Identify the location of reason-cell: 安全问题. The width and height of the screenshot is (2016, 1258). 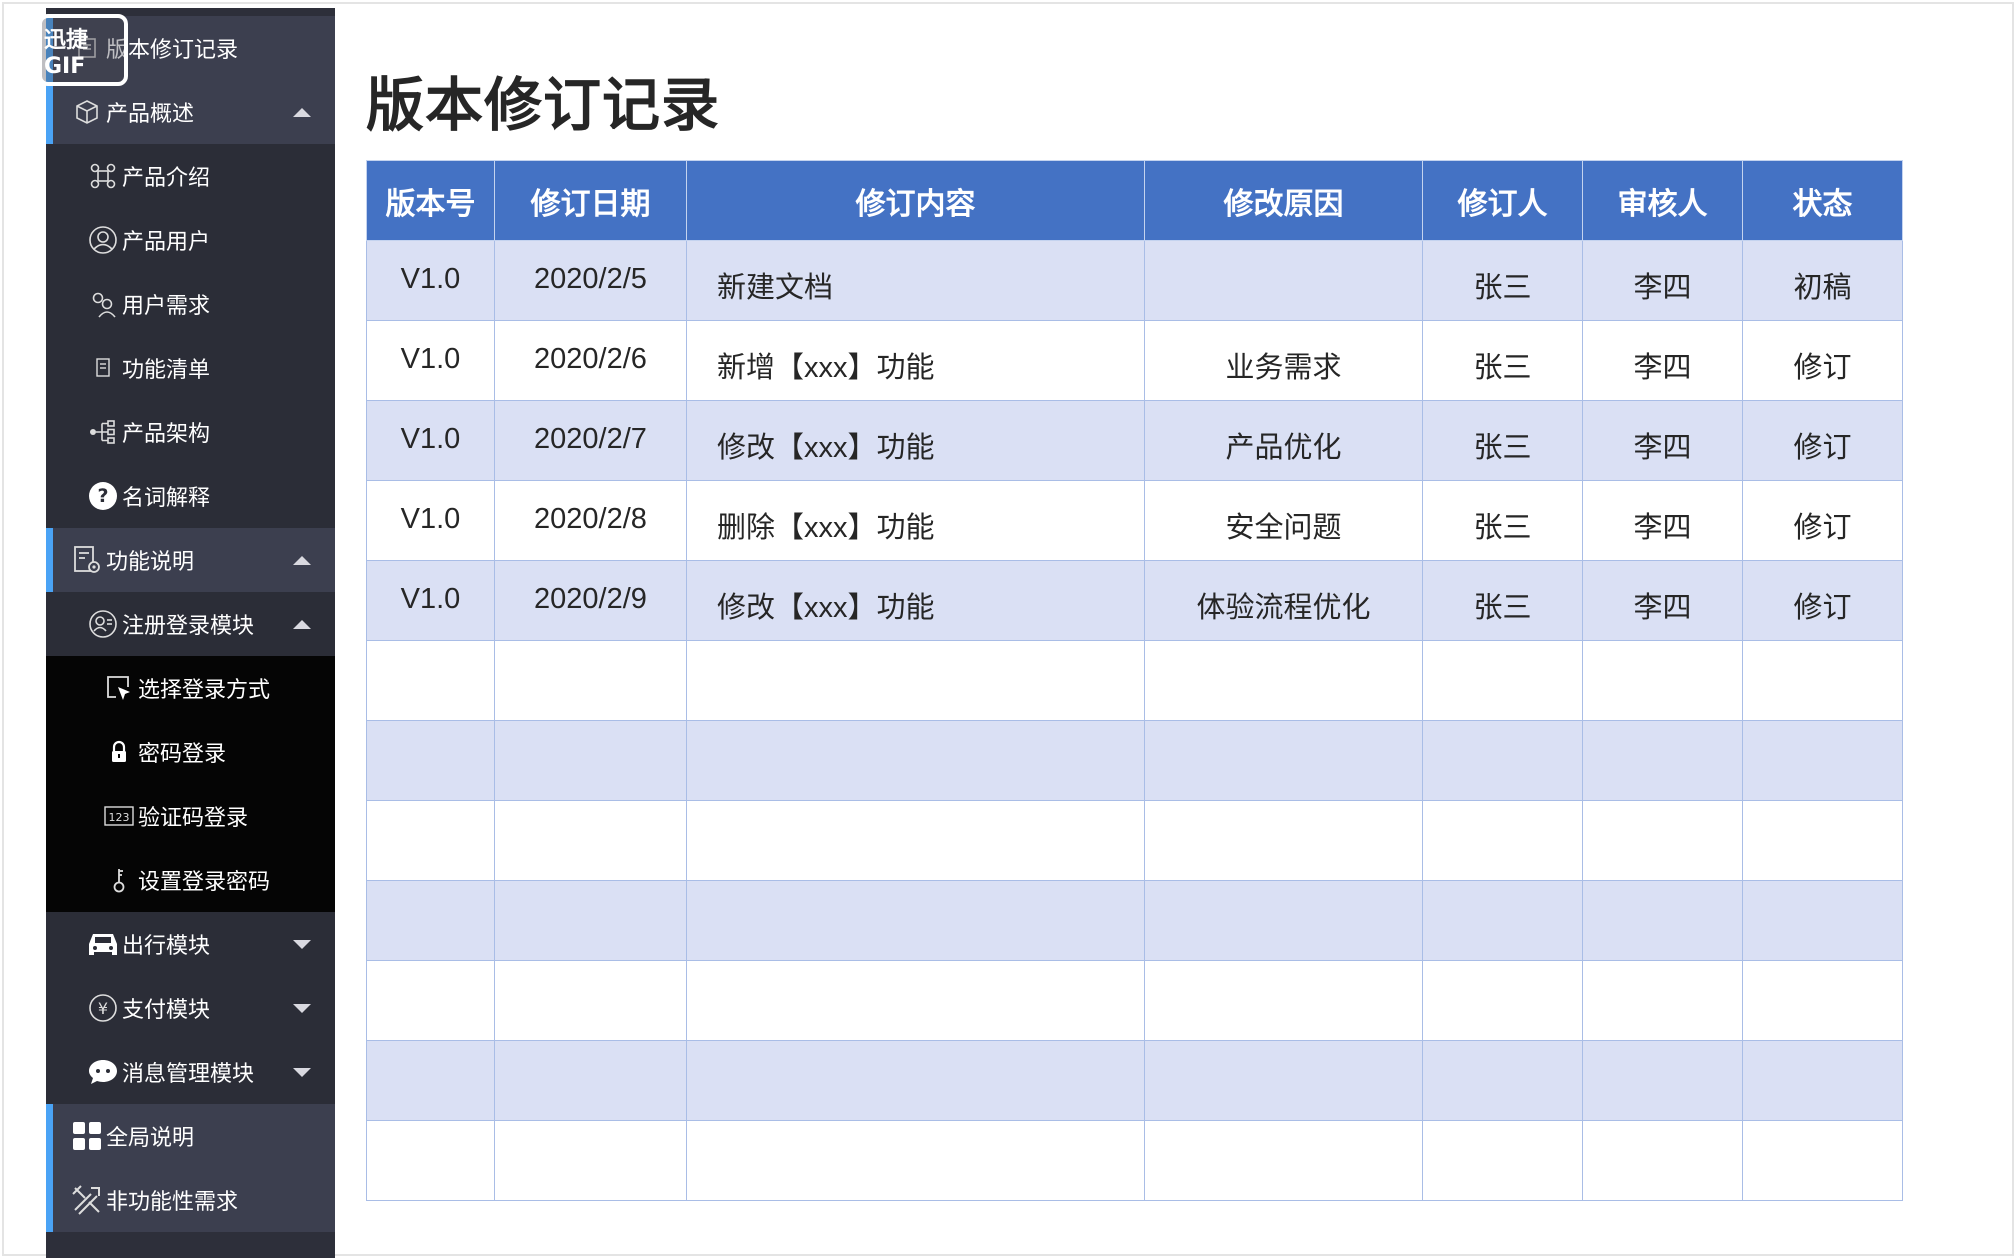
(1283, 520).